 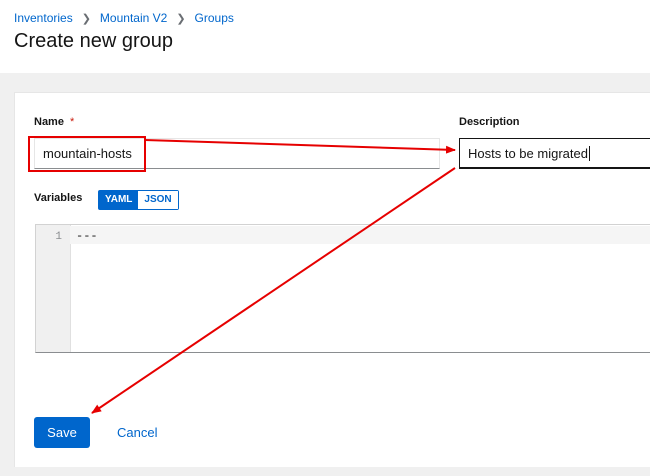 I want to click on yaml-toggle-button: YAML, so click(x=119, y=200).